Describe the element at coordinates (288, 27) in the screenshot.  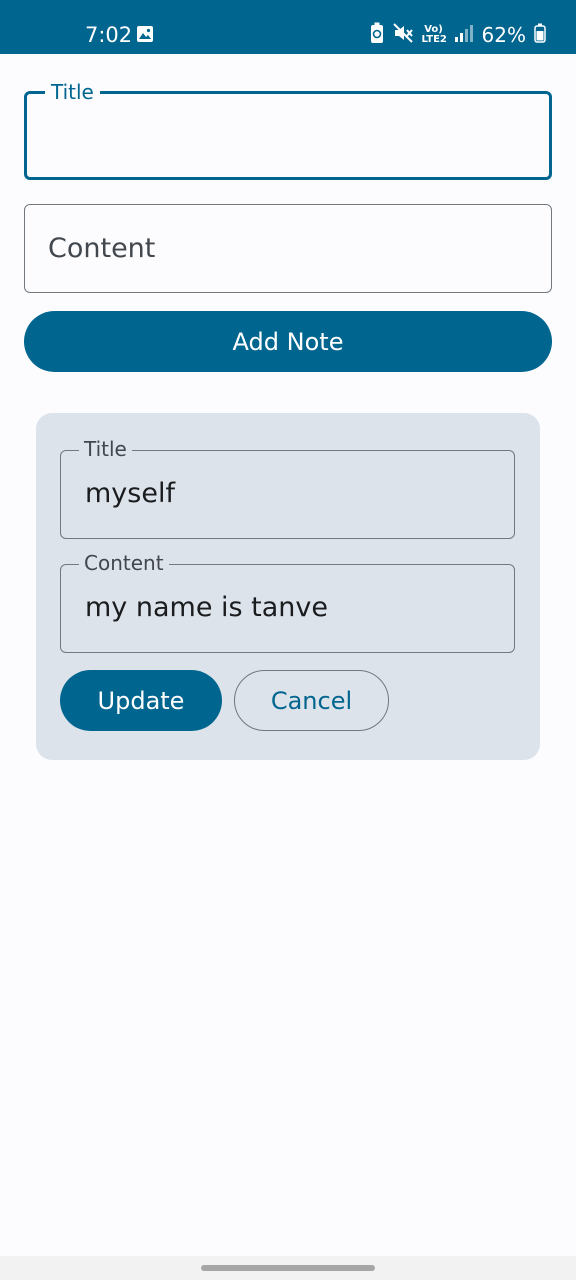
I see `status-bar: 7:02 Vo) LTE2 62%` at that location.